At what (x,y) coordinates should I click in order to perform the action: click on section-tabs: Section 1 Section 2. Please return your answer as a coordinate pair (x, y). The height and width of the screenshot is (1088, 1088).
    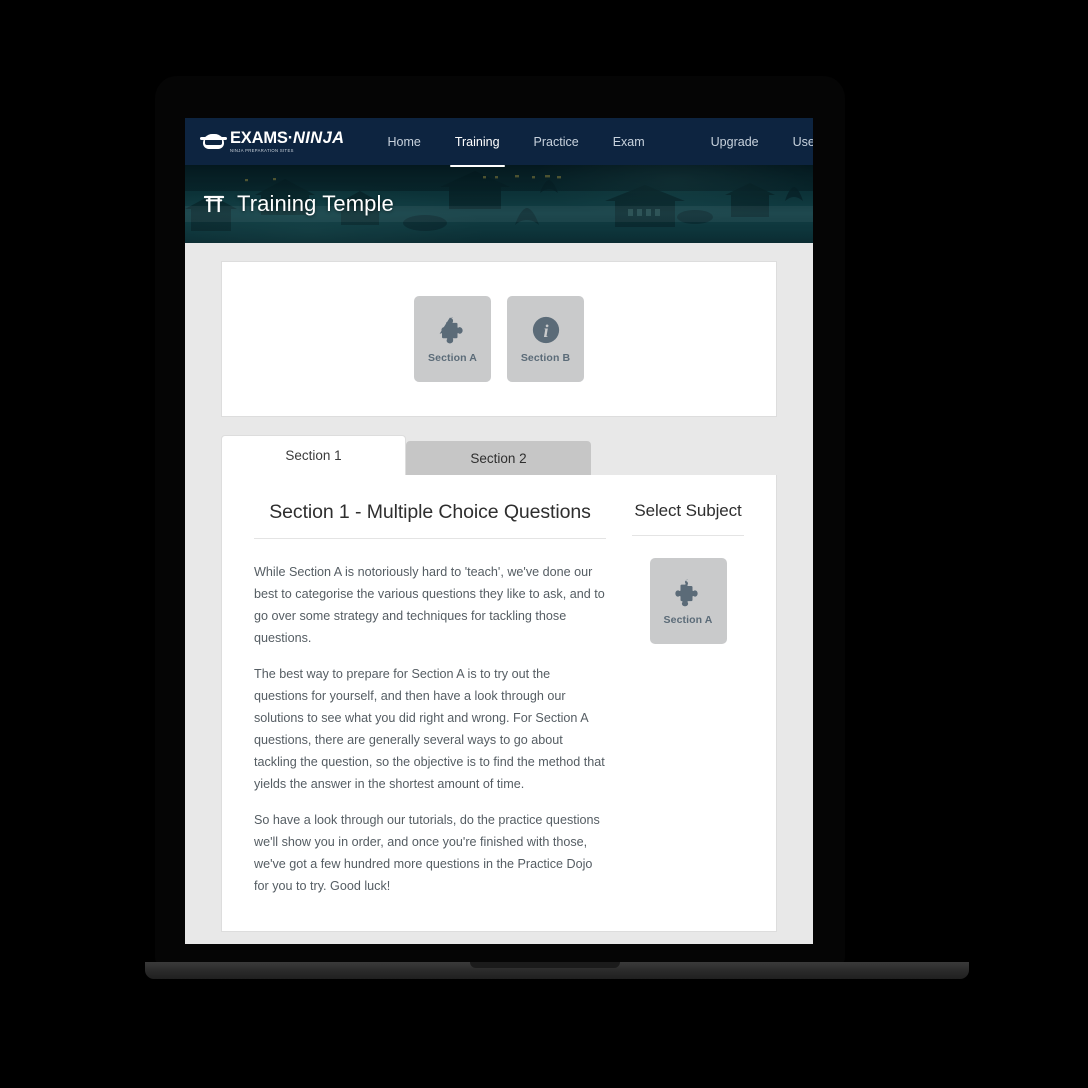
    Looking at the image, I should click on (499, 455).